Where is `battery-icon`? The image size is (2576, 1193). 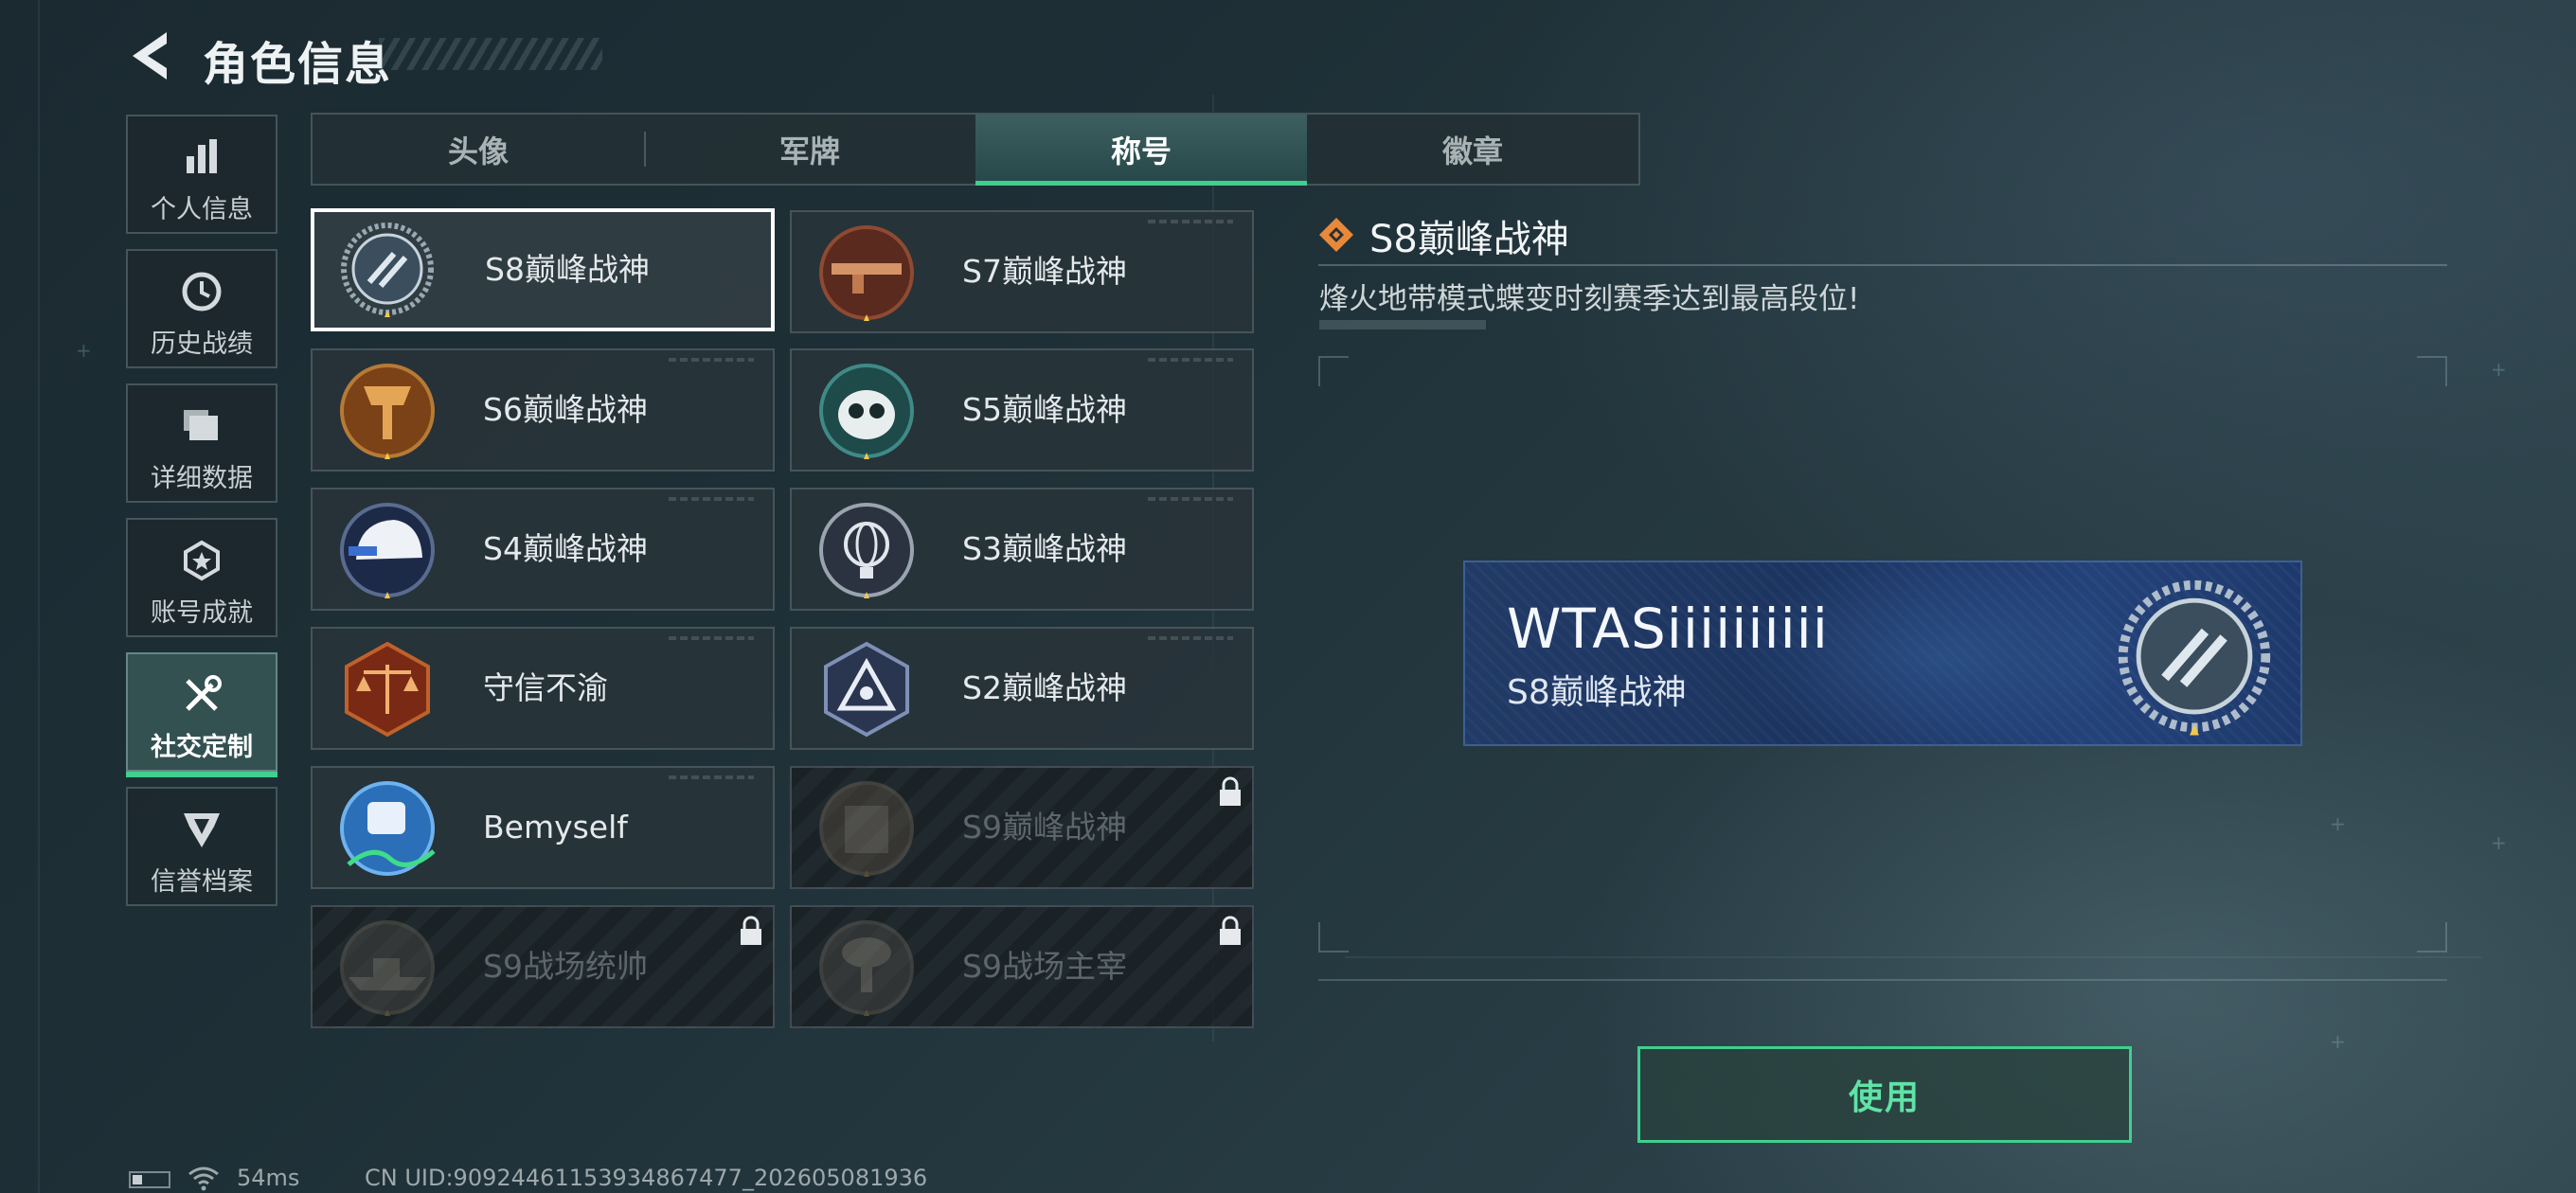
battery-icon is located at coordinates (149, 1179).